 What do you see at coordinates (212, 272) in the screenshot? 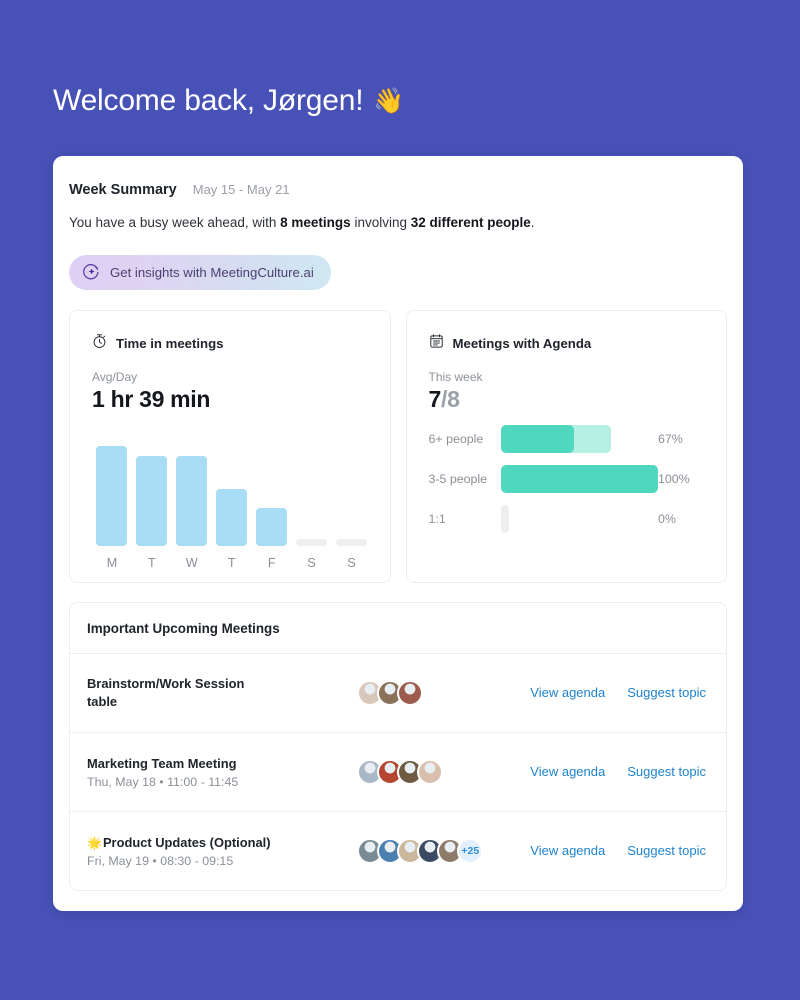
I see `get-insights-label: Get insights with MeetingCulture.ai` at bounding box center [212, 272].